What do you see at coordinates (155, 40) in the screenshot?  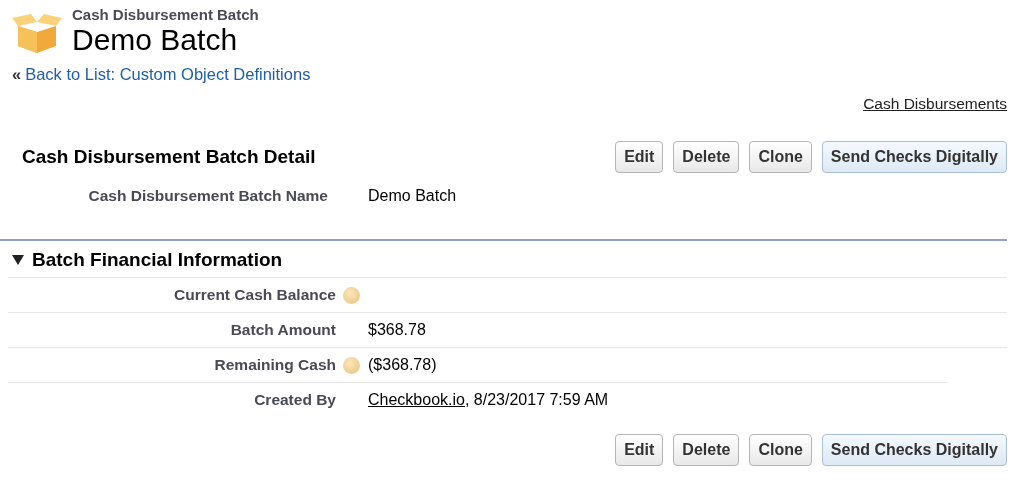 I see `record-title: Demo Batch` at bounding box center [155, 40].